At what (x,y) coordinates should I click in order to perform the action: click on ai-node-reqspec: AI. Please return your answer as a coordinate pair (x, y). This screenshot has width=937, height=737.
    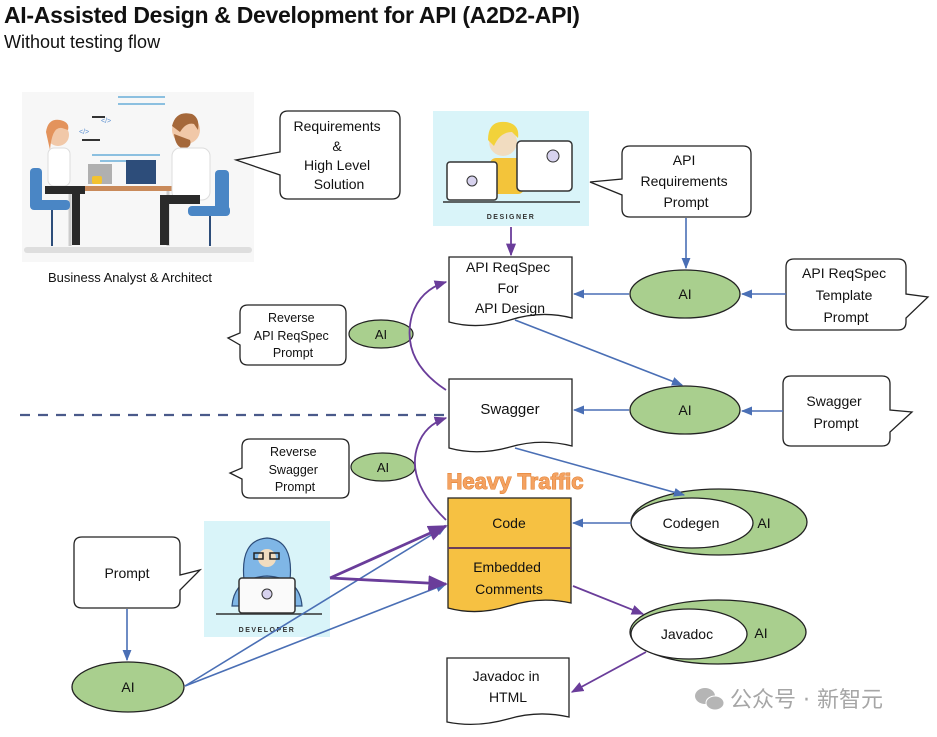
    Looking at the image, I should click on (685, 294).